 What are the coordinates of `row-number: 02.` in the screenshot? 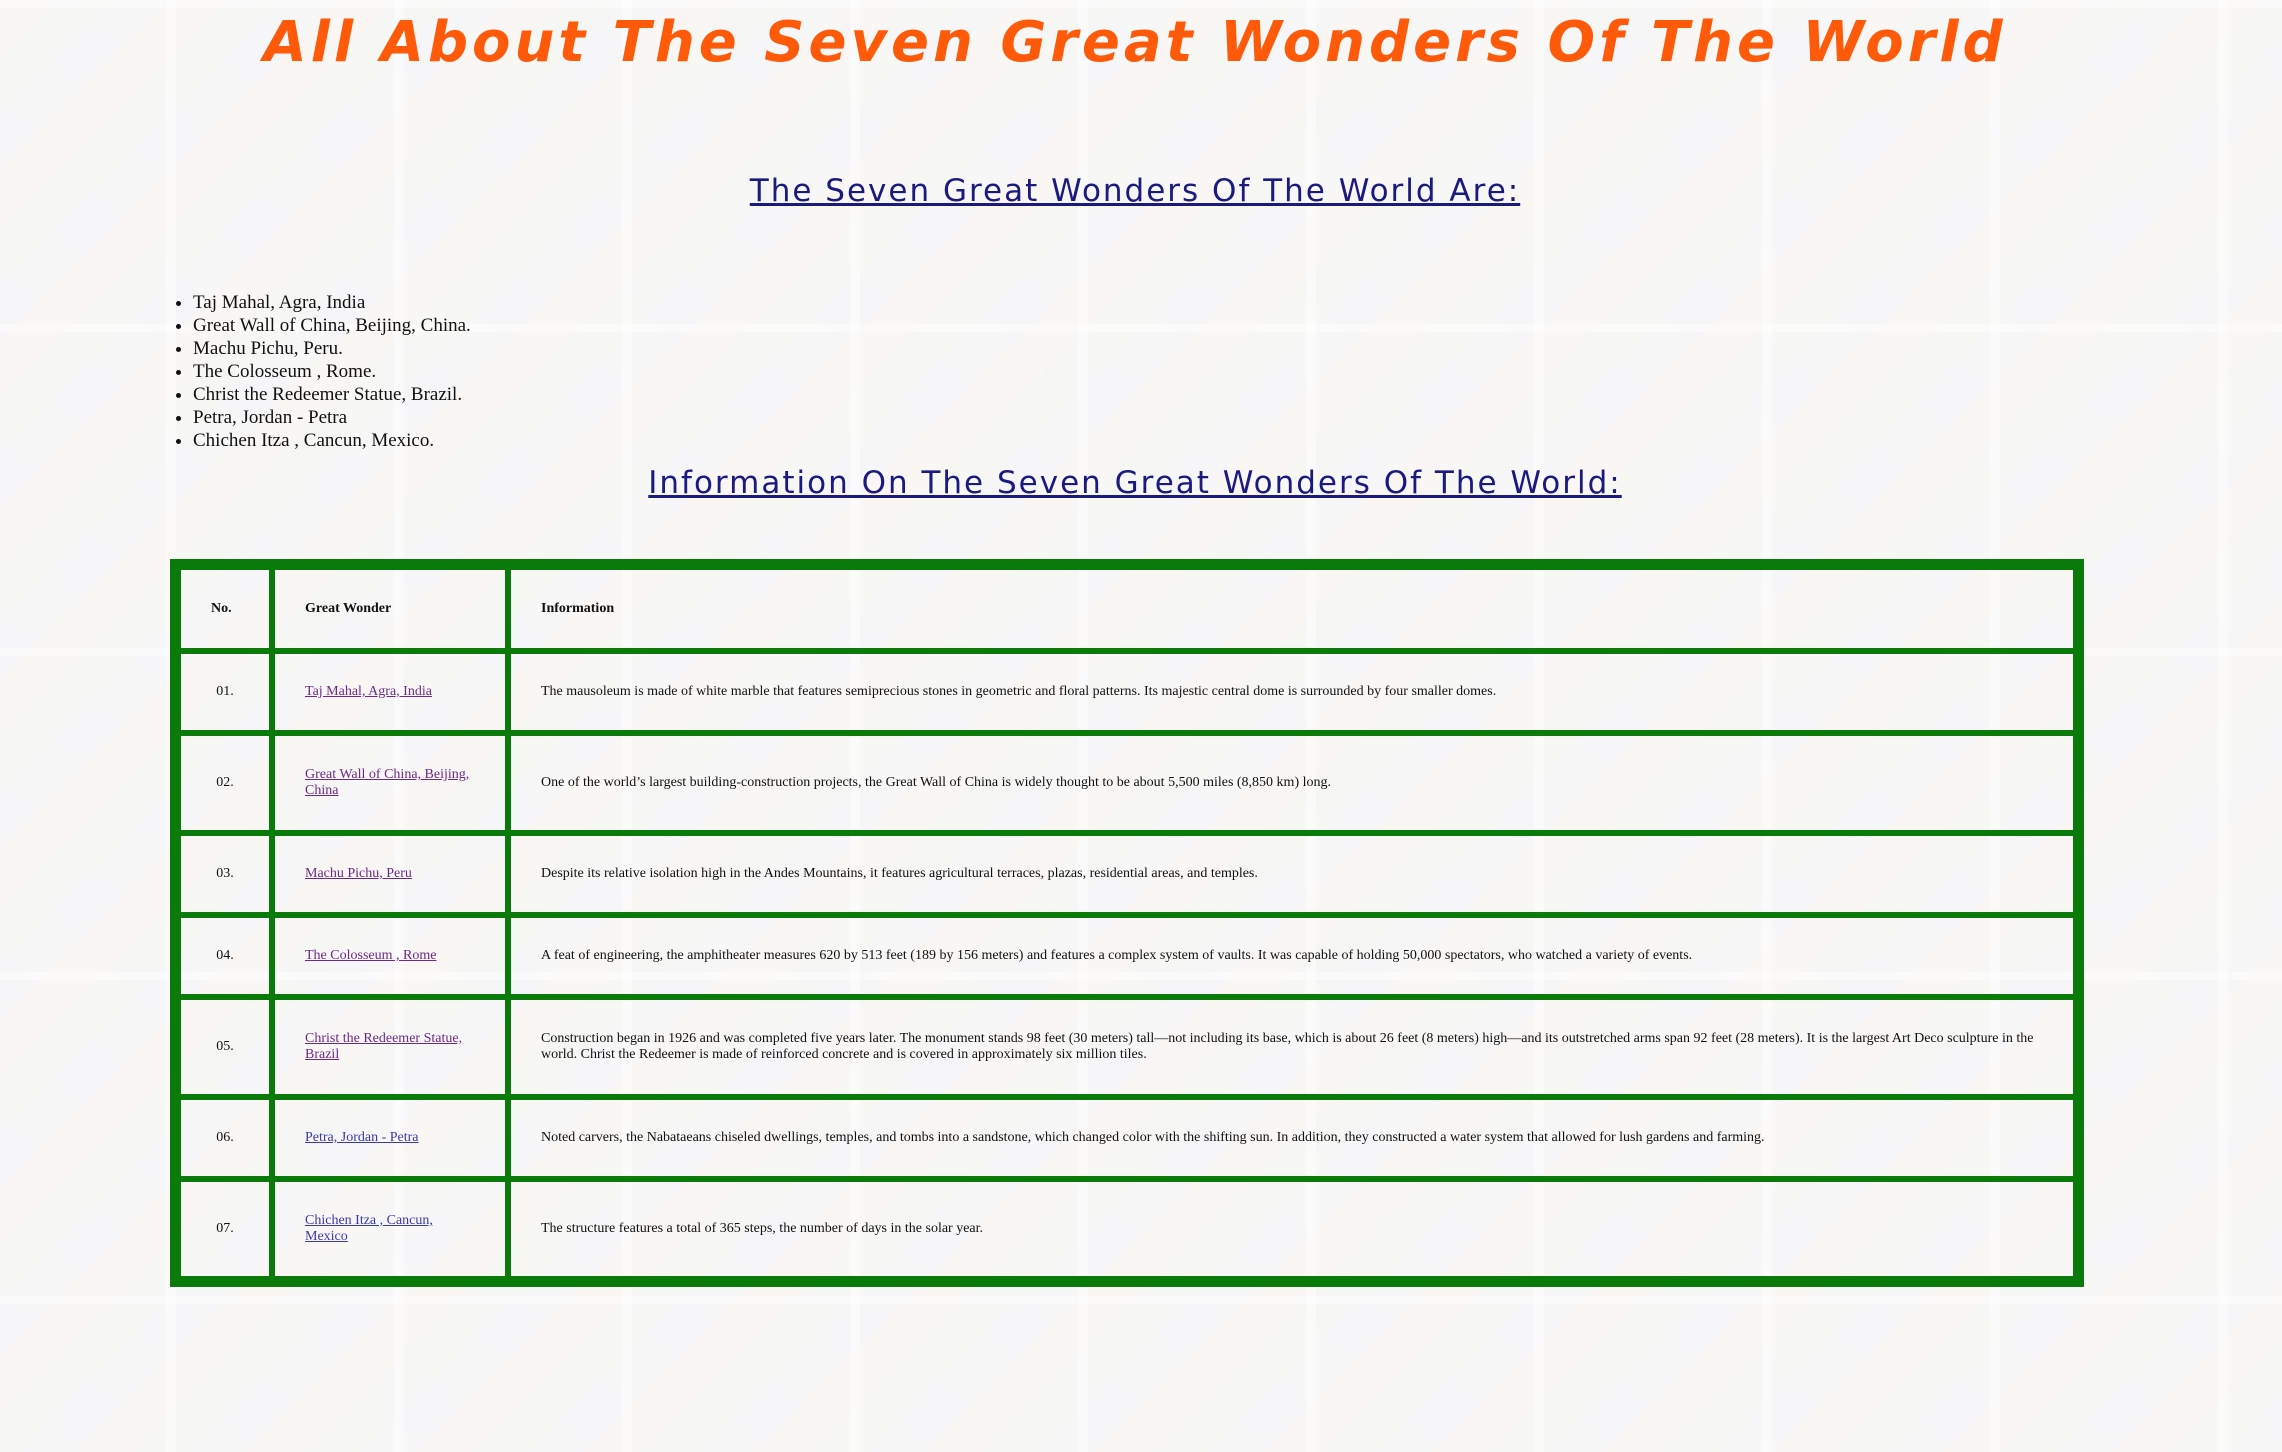 It's located at (225, 783).